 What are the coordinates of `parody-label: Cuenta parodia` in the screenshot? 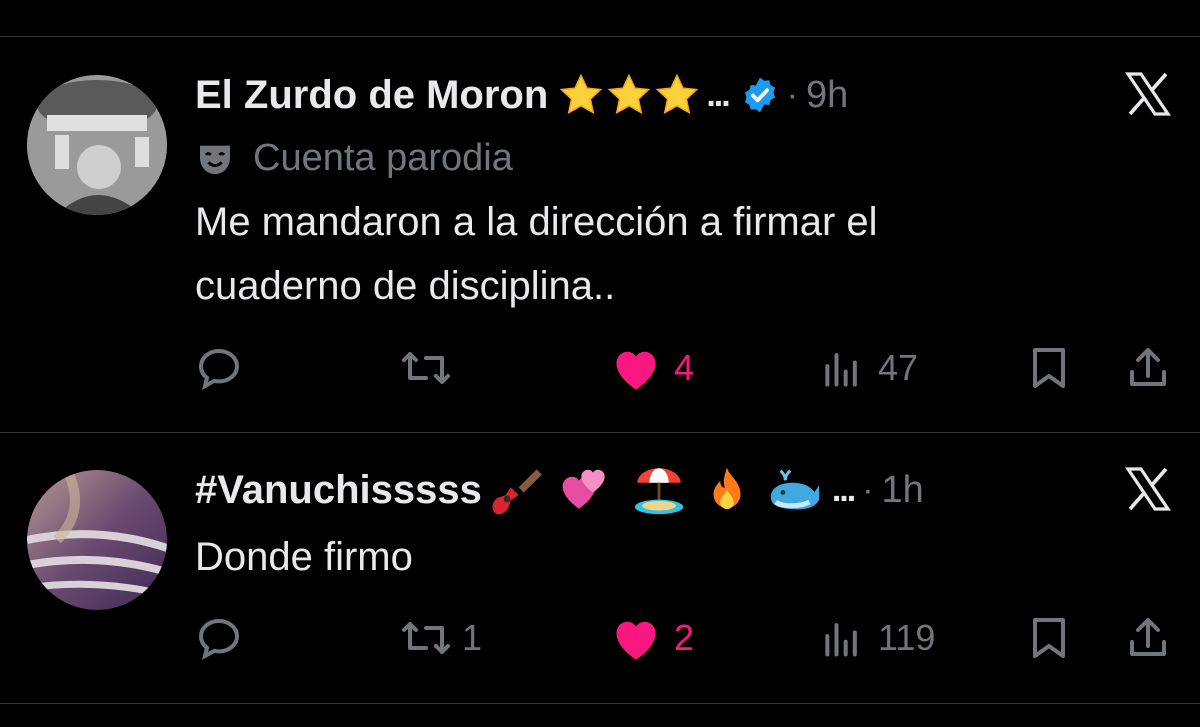 It's located at (354, 158).